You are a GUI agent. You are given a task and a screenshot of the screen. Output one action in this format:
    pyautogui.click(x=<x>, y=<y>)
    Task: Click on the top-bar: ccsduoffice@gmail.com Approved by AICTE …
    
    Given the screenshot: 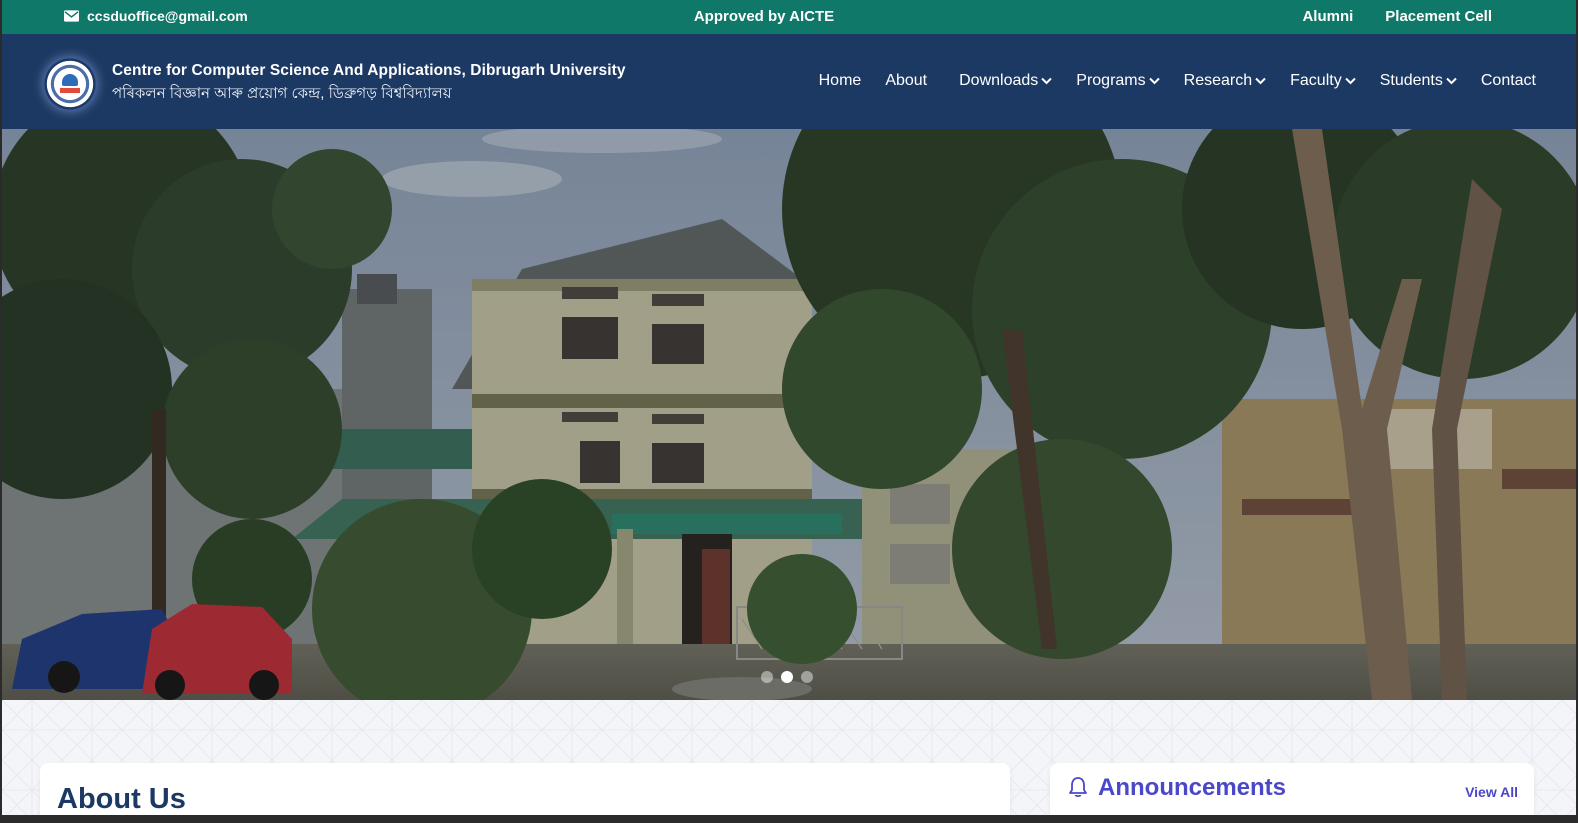 What is the action you would take?
    pyautogui.click(x=789, y=17)
    